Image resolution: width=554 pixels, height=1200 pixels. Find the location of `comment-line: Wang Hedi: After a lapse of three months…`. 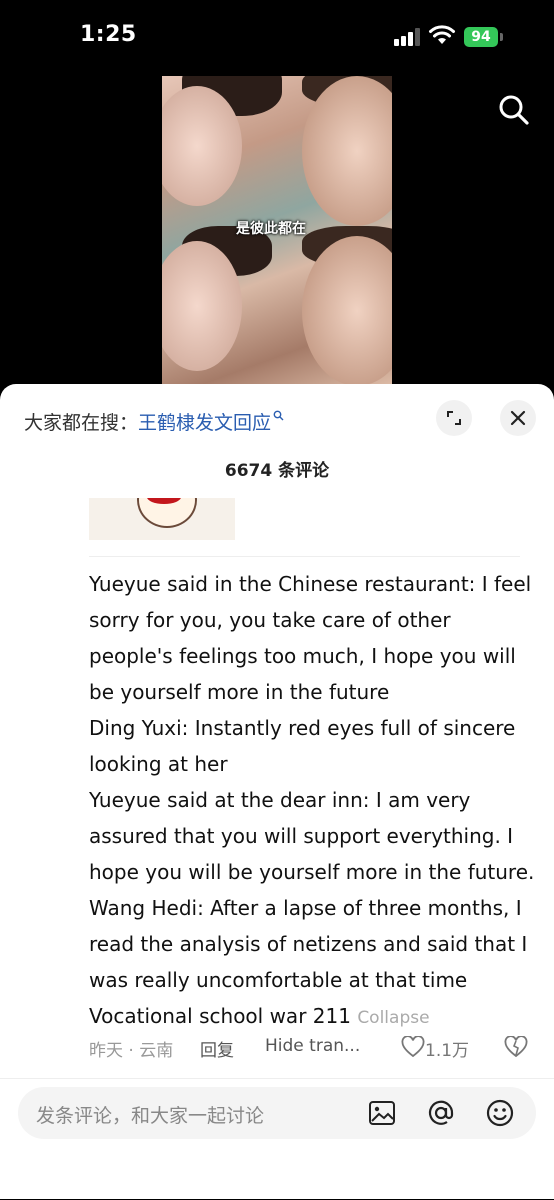

comment-line: Wang Hedi: After a lapse of three months… is located at coordinates (305, 908).